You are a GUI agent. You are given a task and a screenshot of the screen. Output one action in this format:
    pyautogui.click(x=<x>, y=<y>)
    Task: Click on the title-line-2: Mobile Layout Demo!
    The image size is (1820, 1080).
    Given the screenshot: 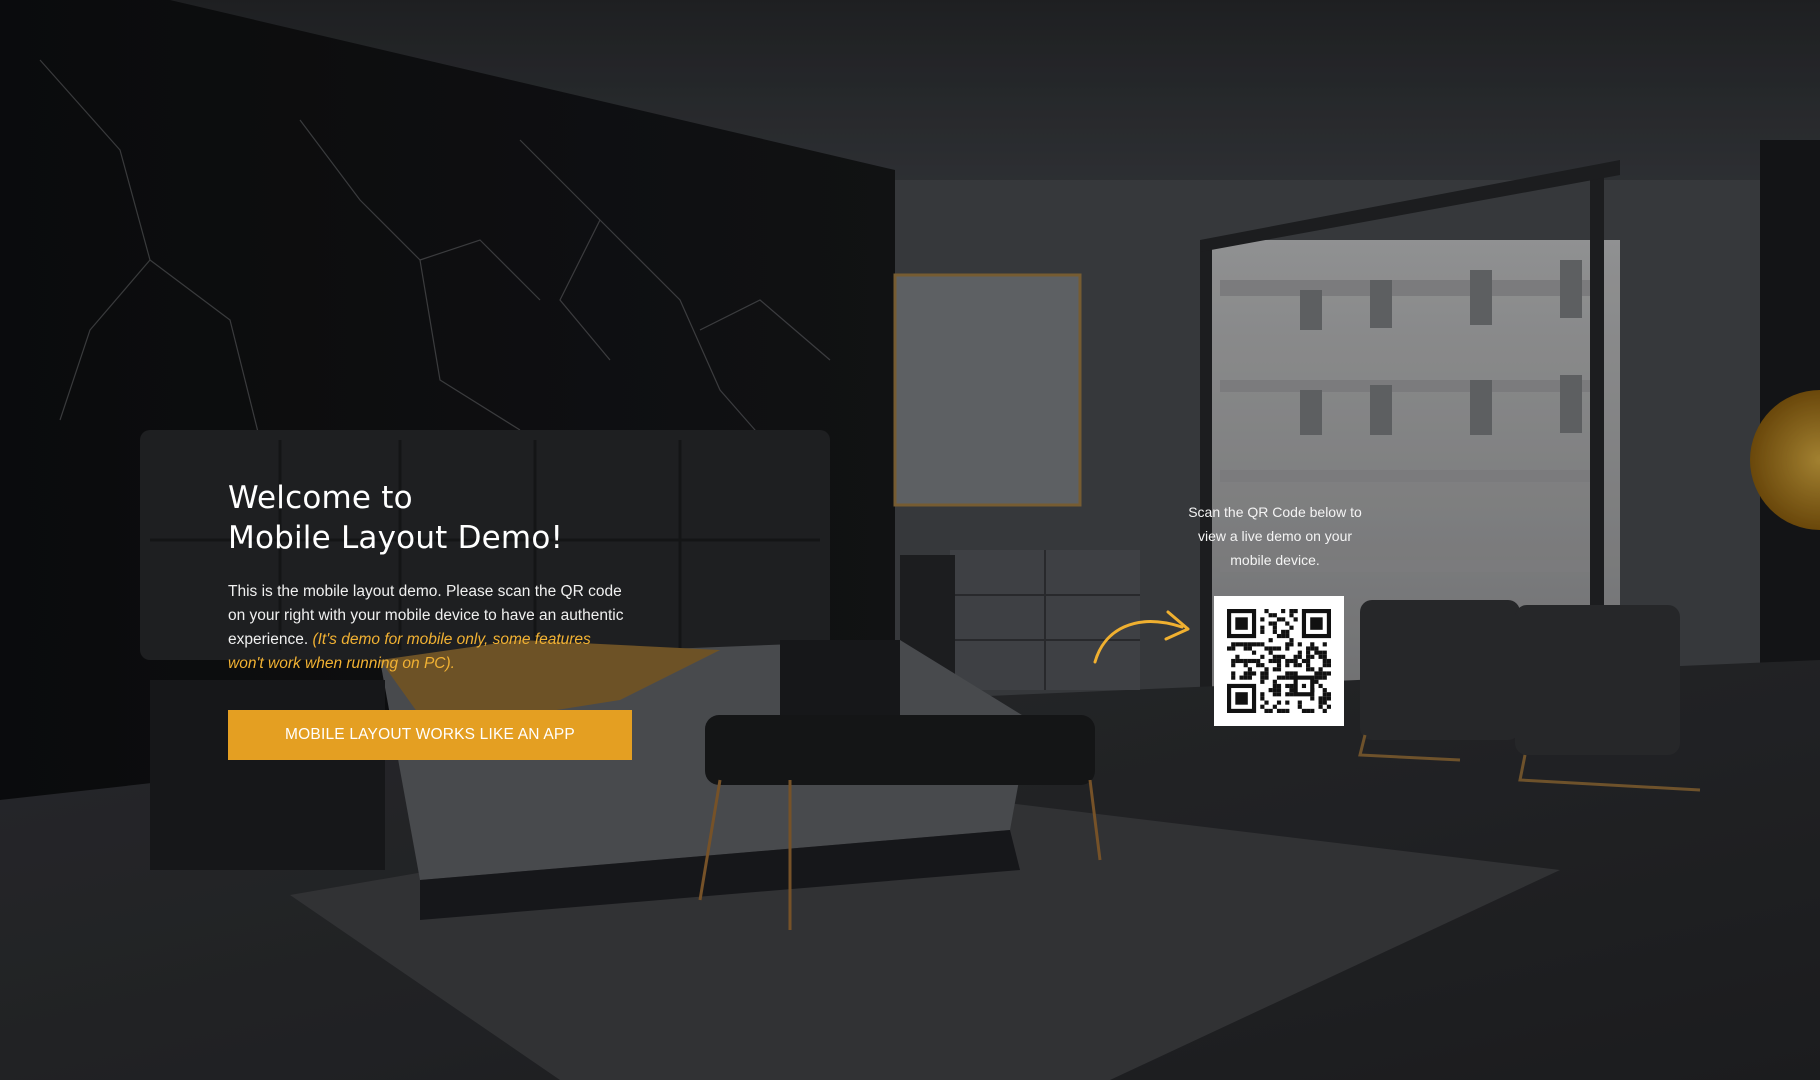 What is the action you would take?
    pyautogui.click(x=396, y=538)
    